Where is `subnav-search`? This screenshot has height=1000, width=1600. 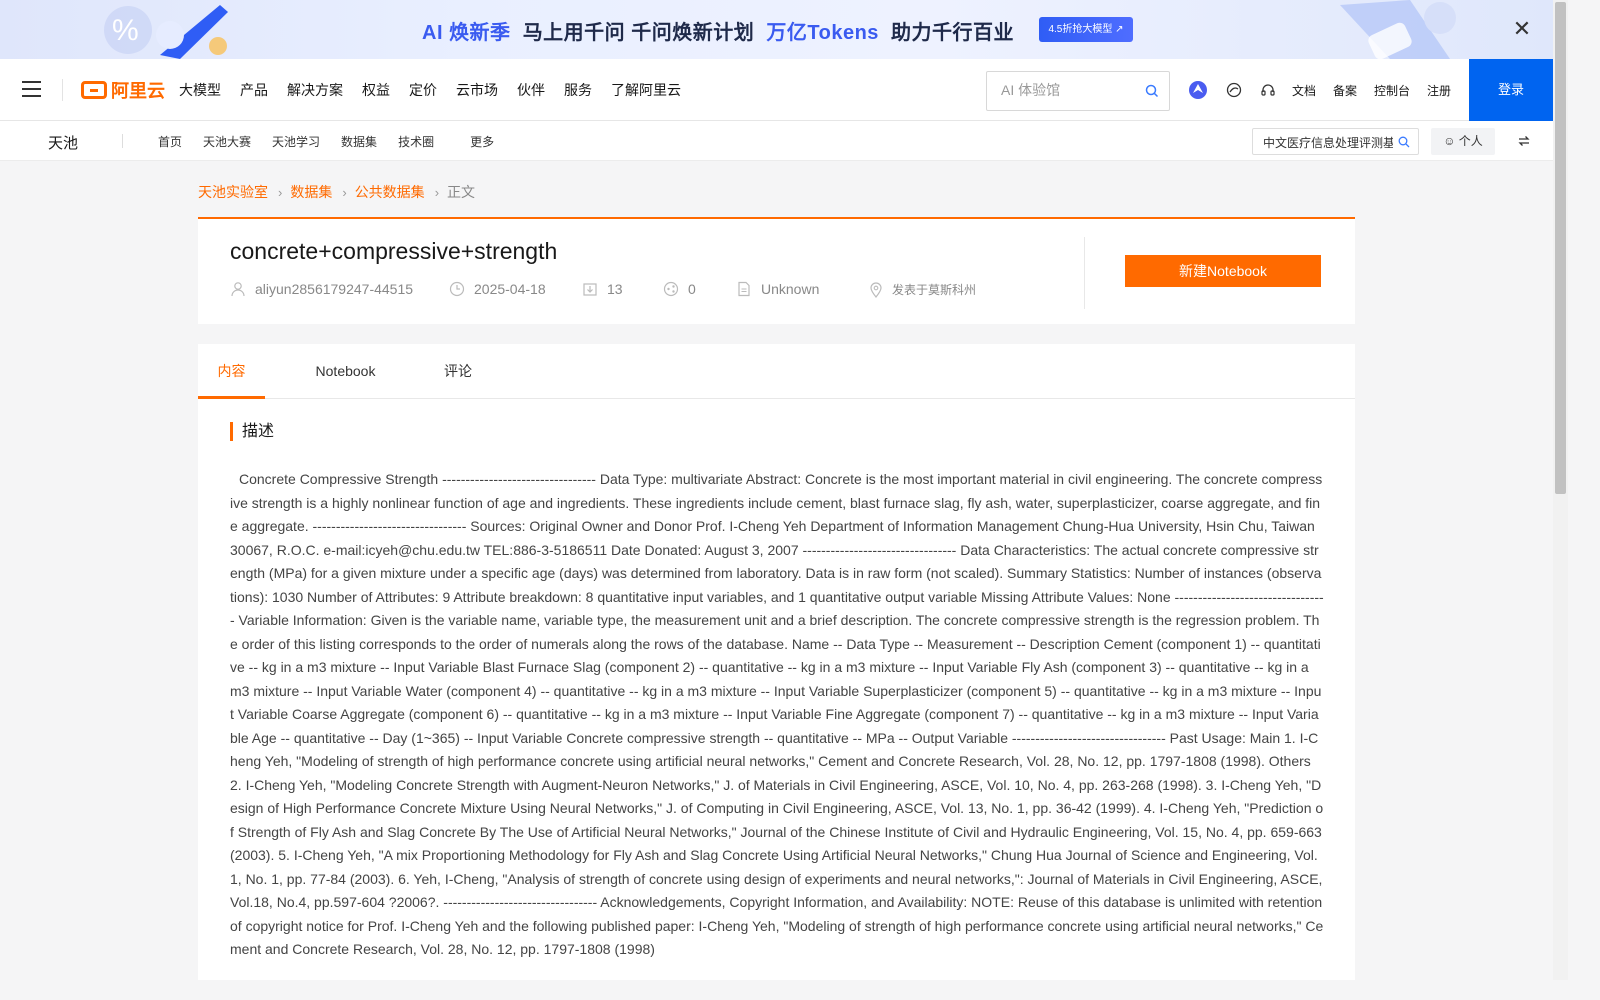
subnav-search is located at coordinates (1335, 141).